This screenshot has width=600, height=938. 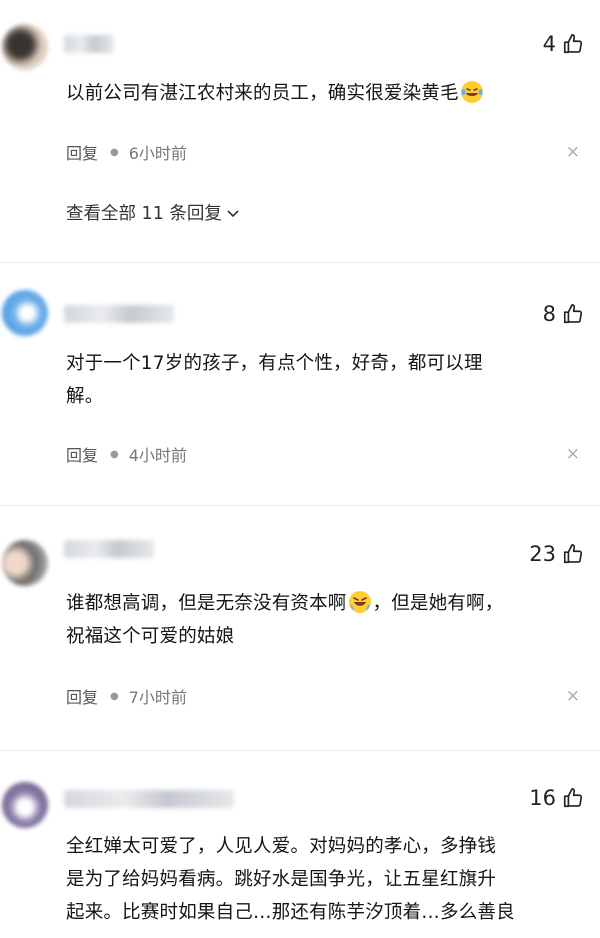 I want to click on like-button: 23, so click(x=556, y=554).